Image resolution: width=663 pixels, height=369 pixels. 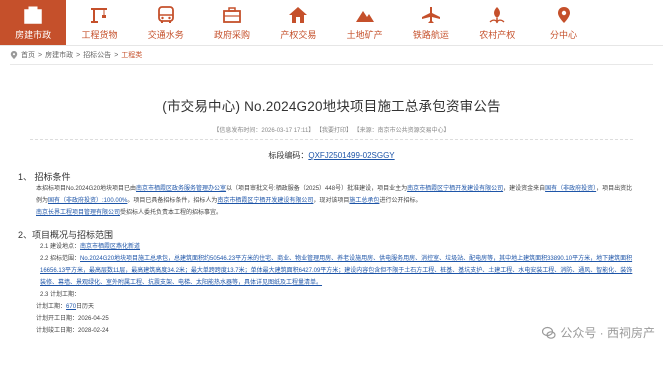 What do you see at coordinates (33, 15) in the screenshot?
I see `building-icon` at bounding box center [33, 15].